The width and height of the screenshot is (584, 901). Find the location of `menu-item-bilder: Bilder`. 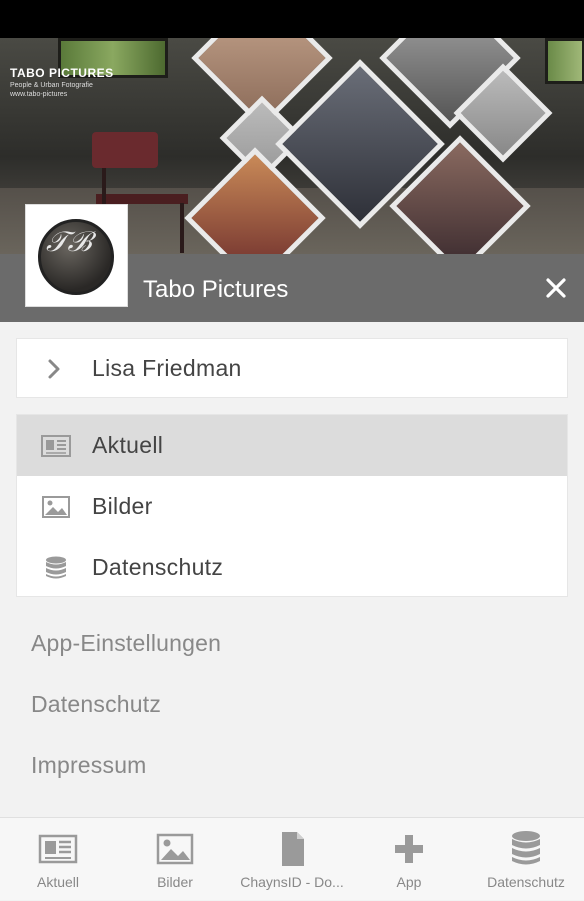

menu-item-bilder: Bilder is located at coordinates (292, 506).